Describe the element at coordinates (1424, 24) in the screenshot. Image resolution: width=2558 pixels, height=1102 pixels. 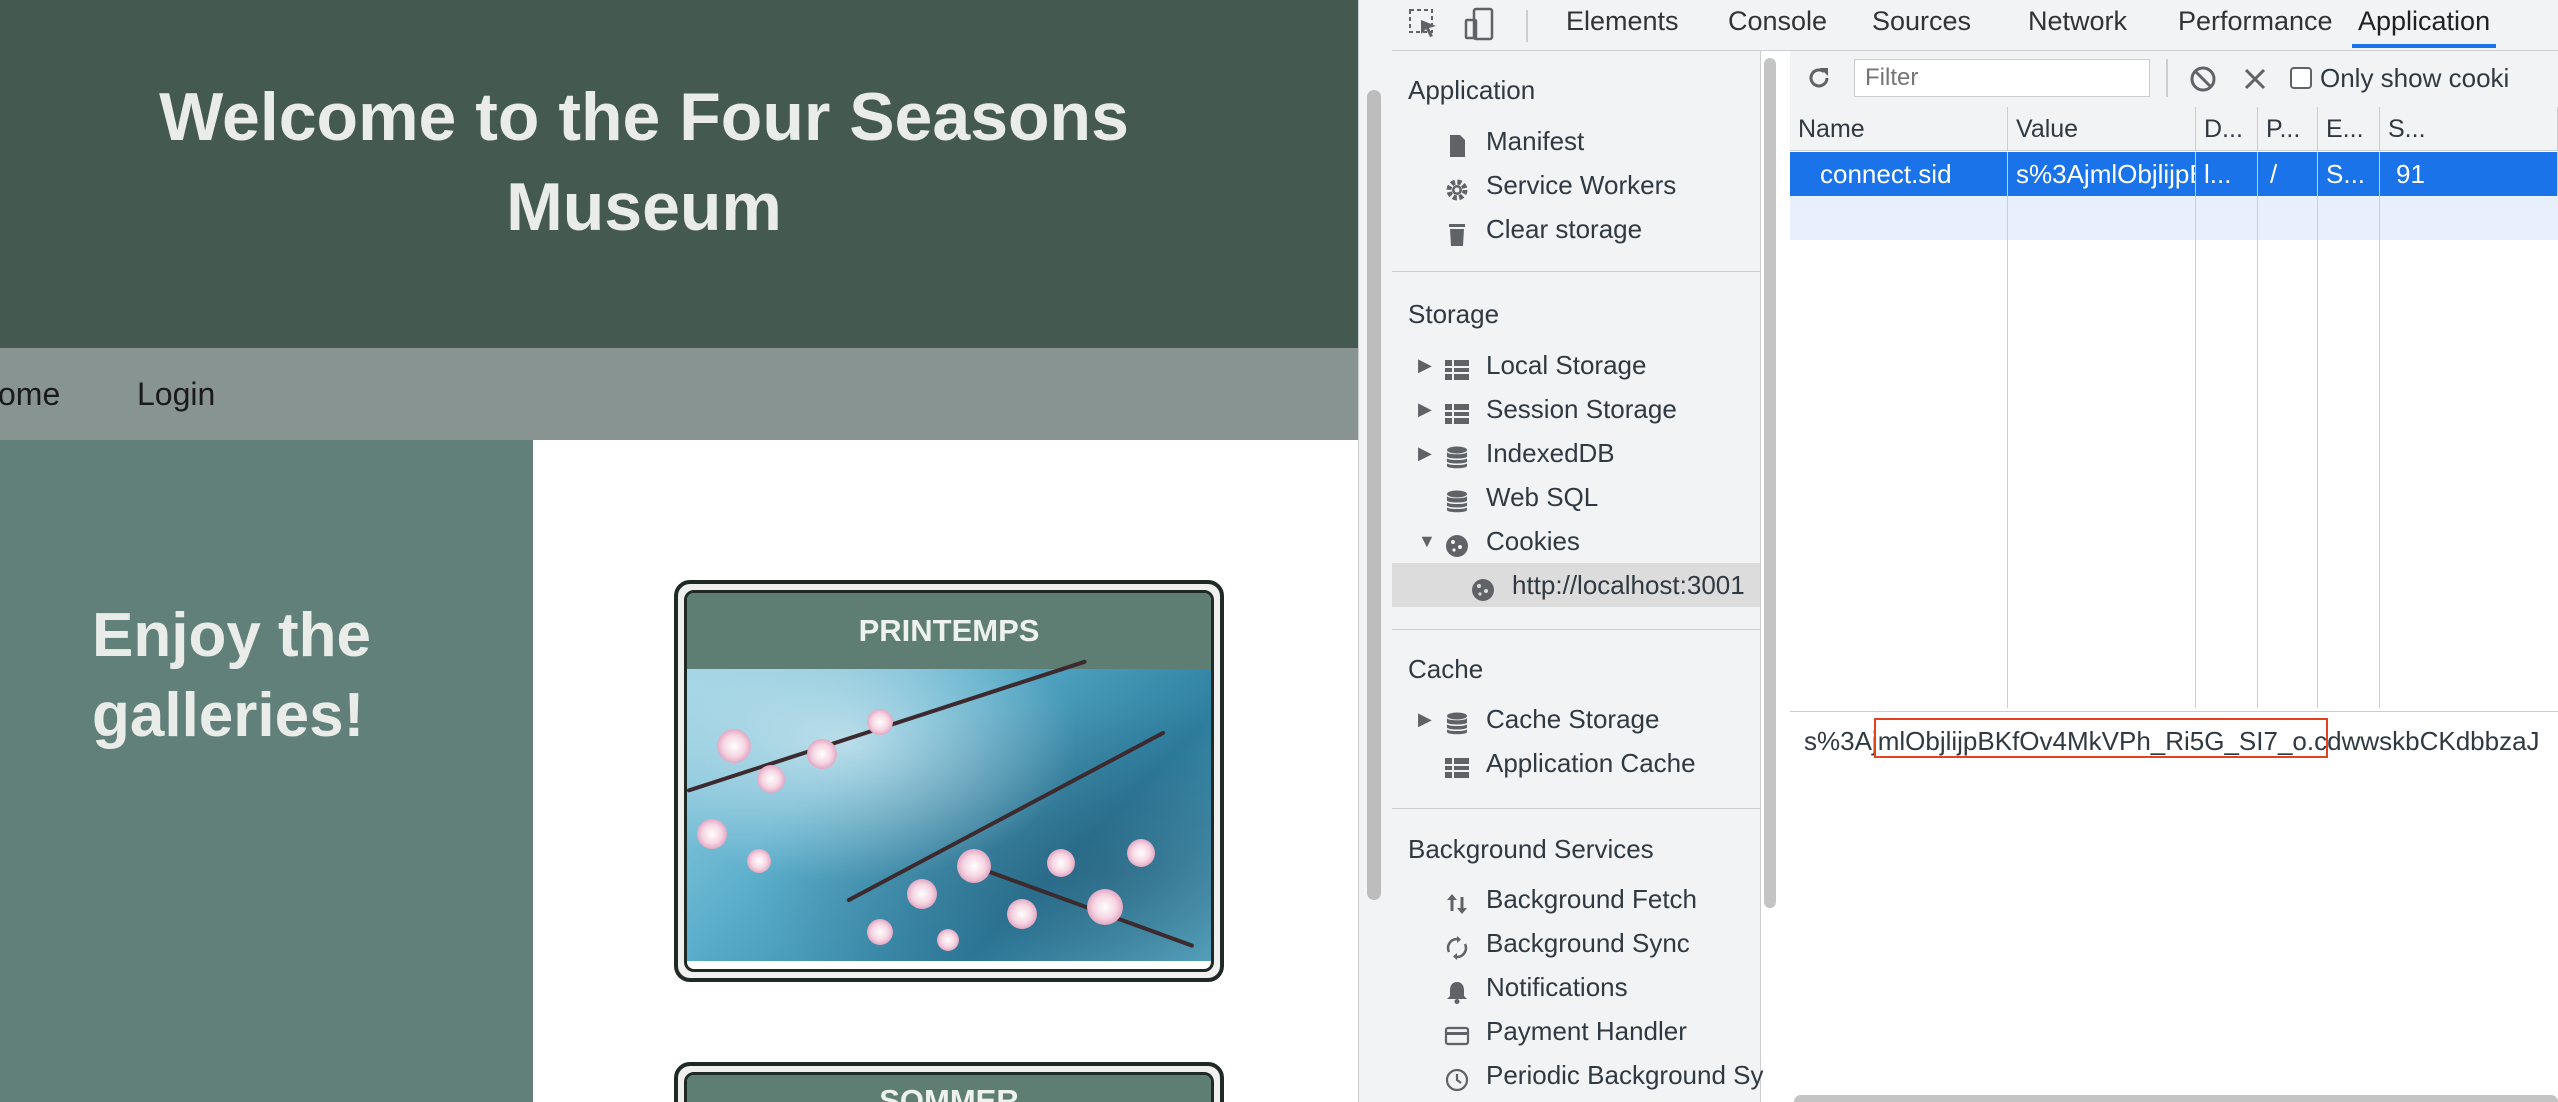
I see `inspect-element-icon` at that location.